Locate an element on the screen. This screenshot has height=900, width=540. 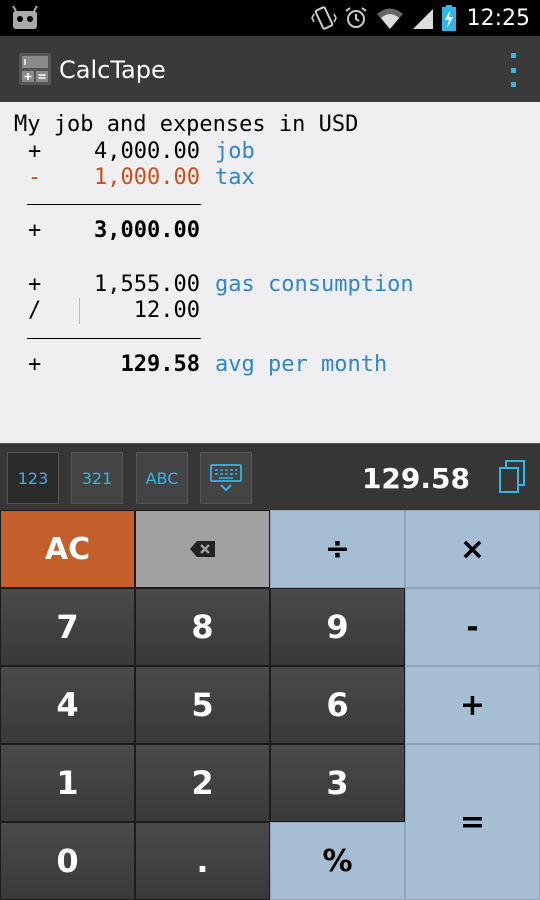
tape-line-note: avg per month is located at coordinates (301, 364).